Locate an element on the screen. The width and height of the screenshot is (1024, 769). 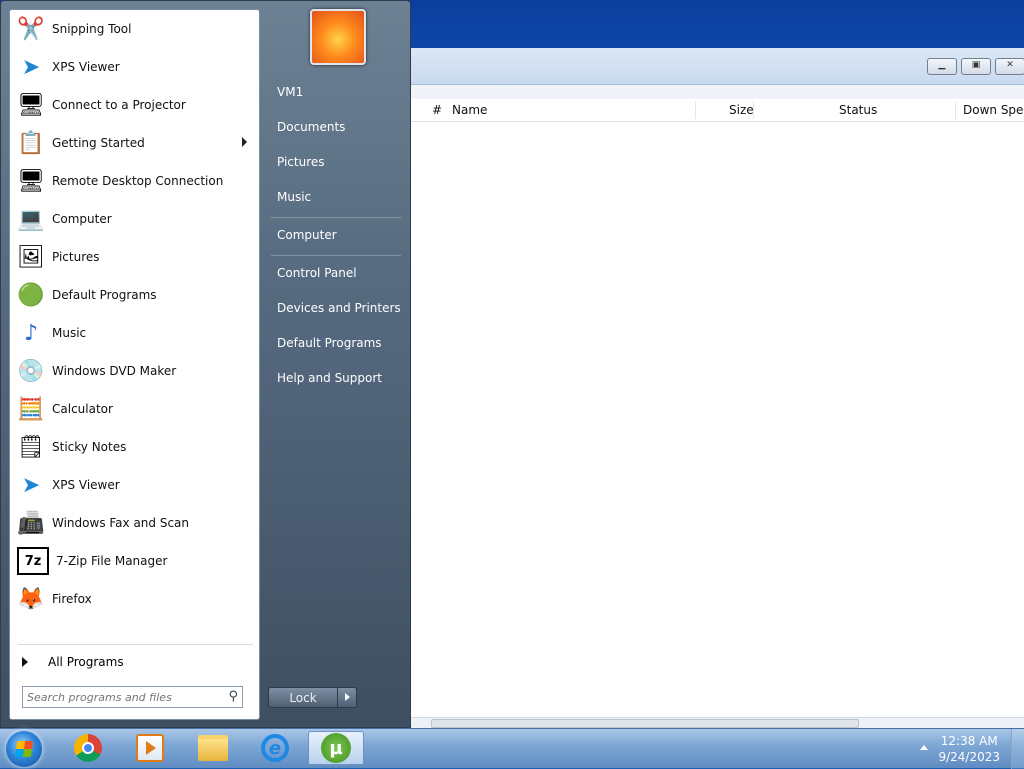
default-programs-icon: 🟢 is located at coordinates (31, 295).